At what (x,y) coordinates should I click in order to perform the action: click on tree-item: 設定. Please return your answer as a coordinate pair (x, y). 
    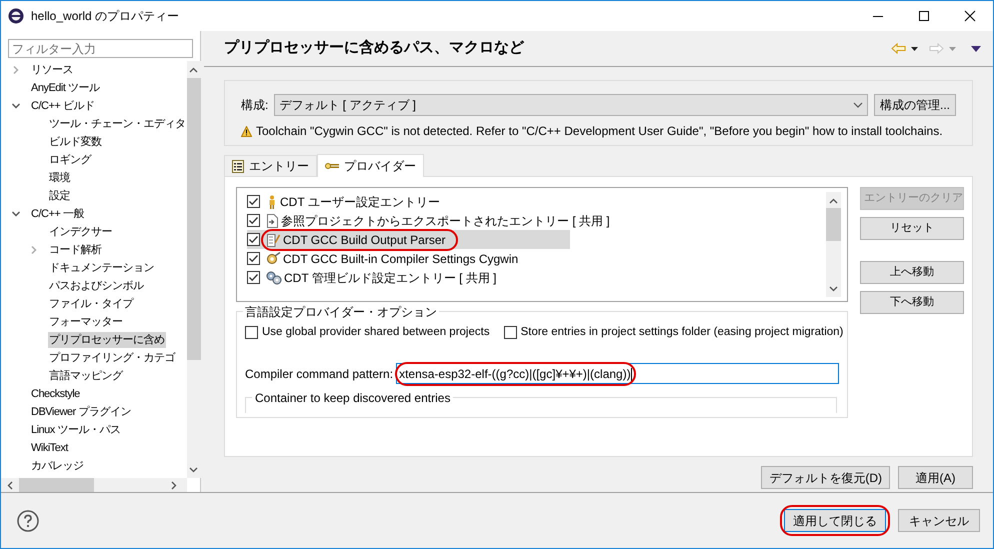
    Looking at the image, I should click on (59, 196).